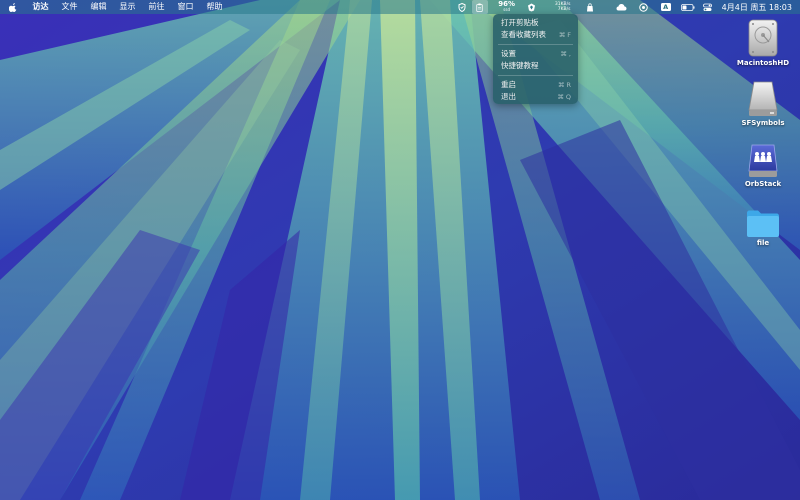  Describe the element at coordinates (508, 96) in the screenshot. I see `menu-item-label: 退出` at that location.